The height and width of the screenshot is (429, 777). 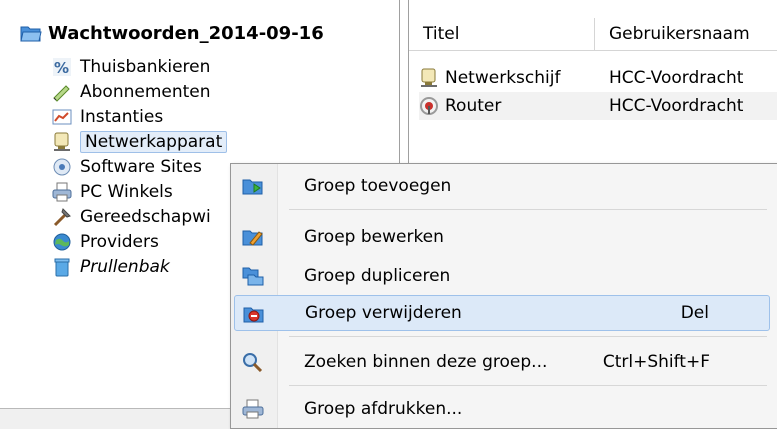 What do you see at coordinates (186, 33) in the screenshot?
I see `tree-root-label: Wachtwoorden_2014-09-16` at bounding box center [186, 33].